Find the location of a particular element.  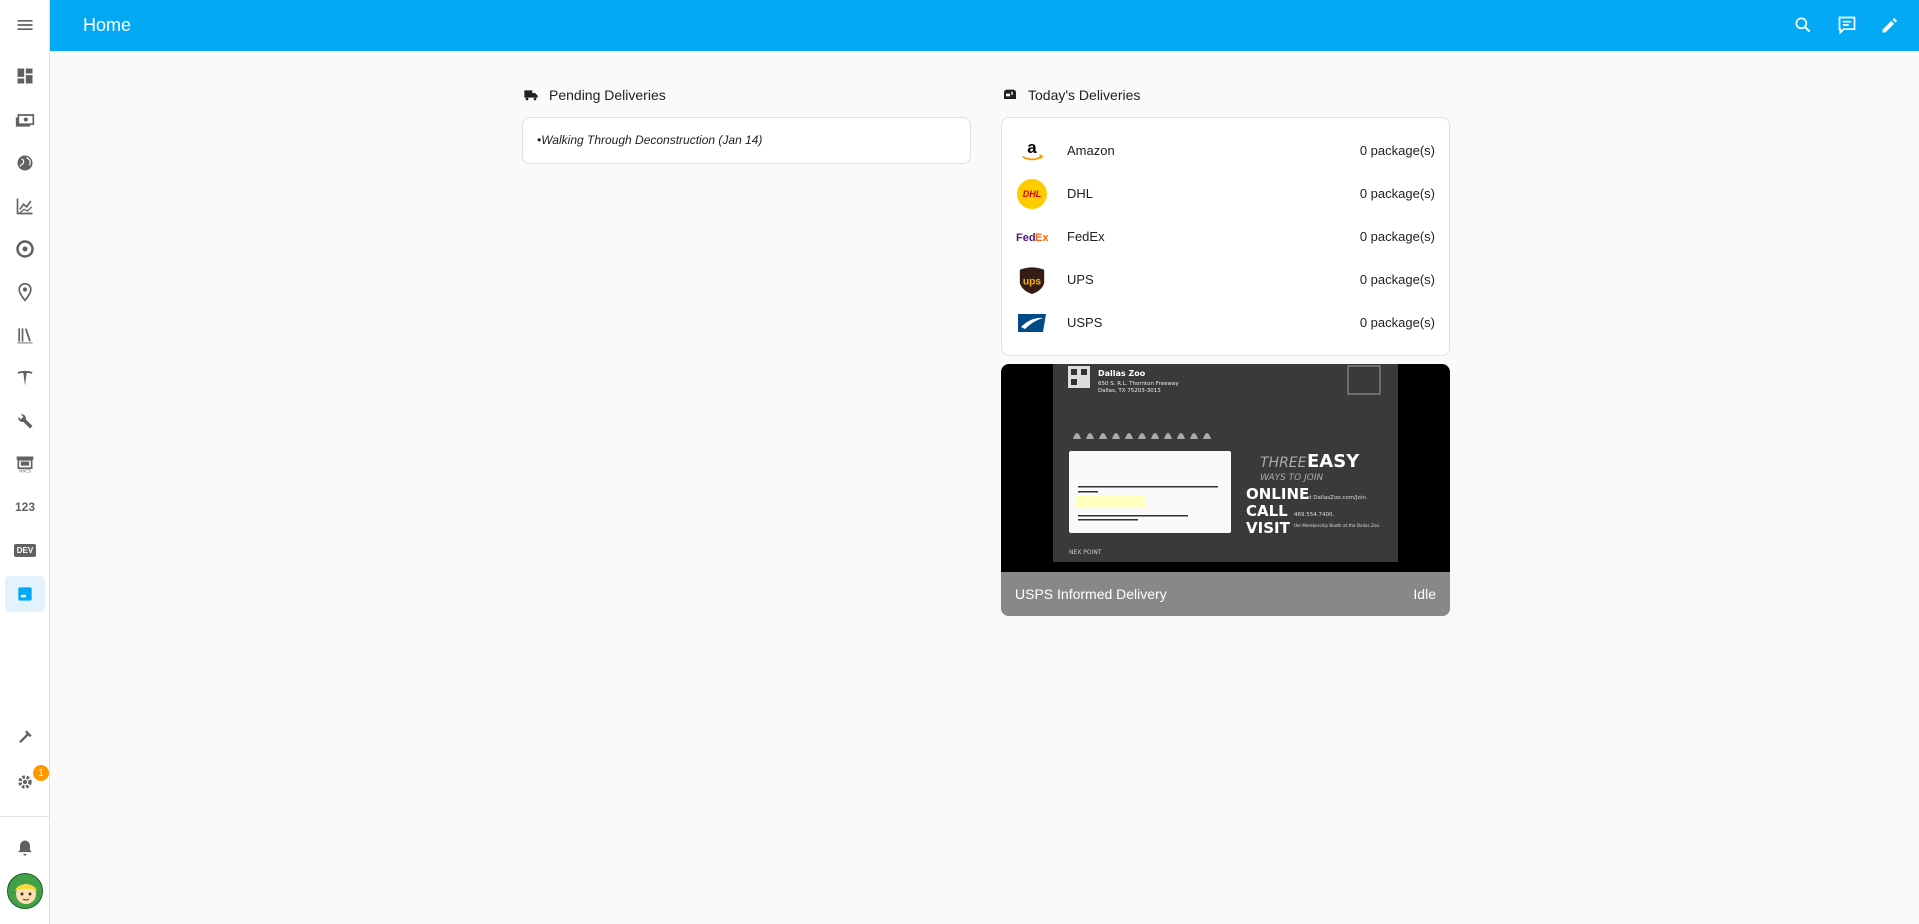

overview-icon is located at coordinates (25, 76).